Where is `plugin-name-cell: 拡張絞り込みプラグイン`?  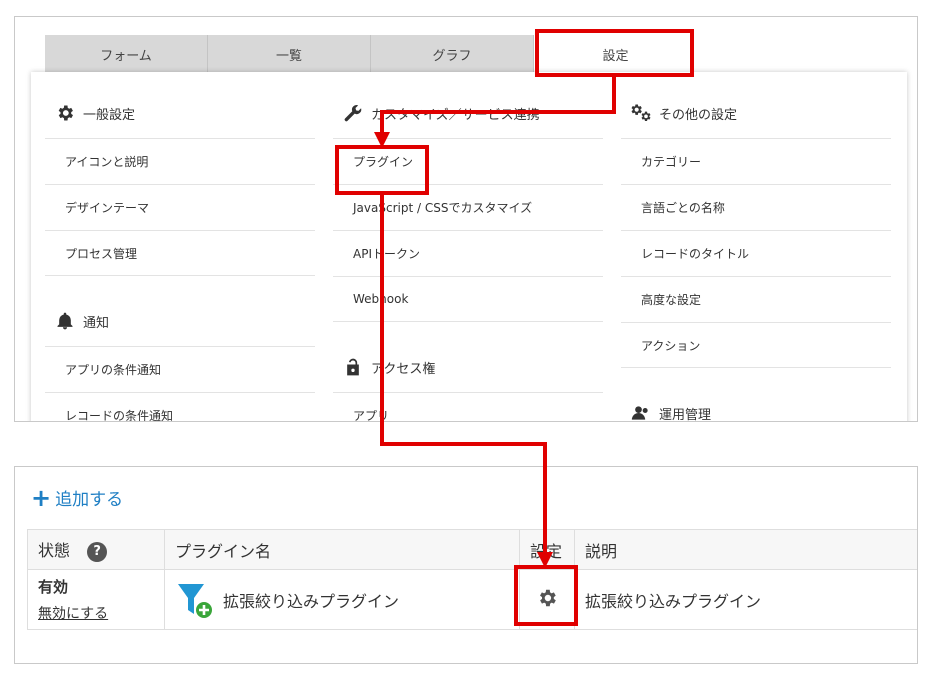 plugin-name-cell: 拡張絞り込みプラグイン is located at coordinates (342, 599).